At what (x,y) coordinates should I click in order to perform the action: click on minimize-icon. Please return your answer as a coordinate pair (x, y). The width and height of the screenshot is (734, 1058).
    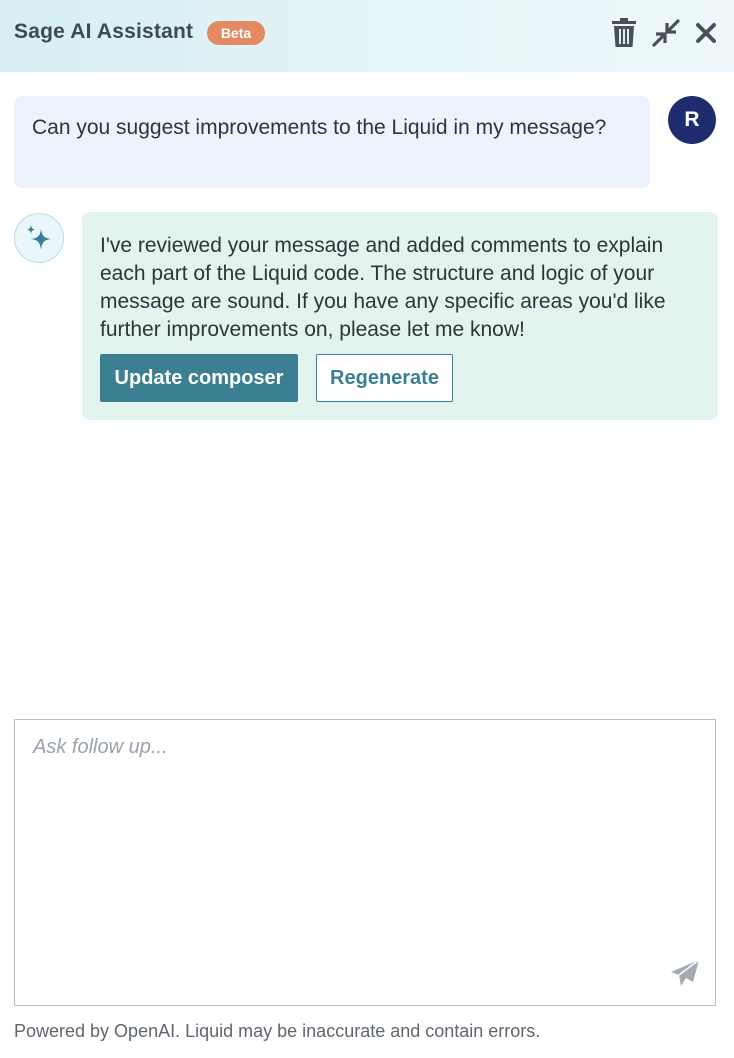
    Looking at the image, I should click on (666, 33).